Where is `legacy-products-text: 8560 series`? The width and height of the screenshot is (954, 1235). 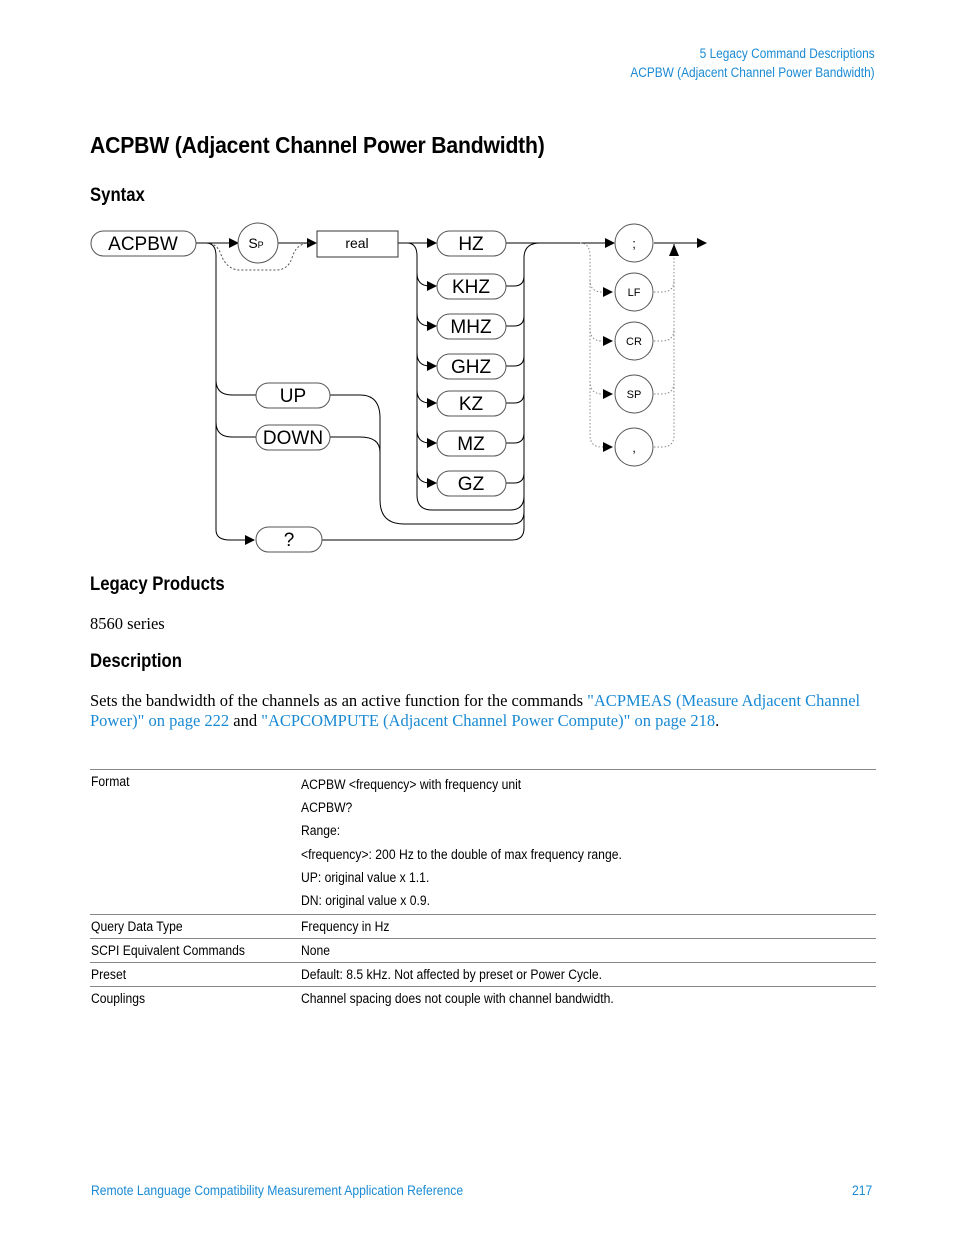
legacy-products-text: 8560 series is located at coordinates (127, 623).